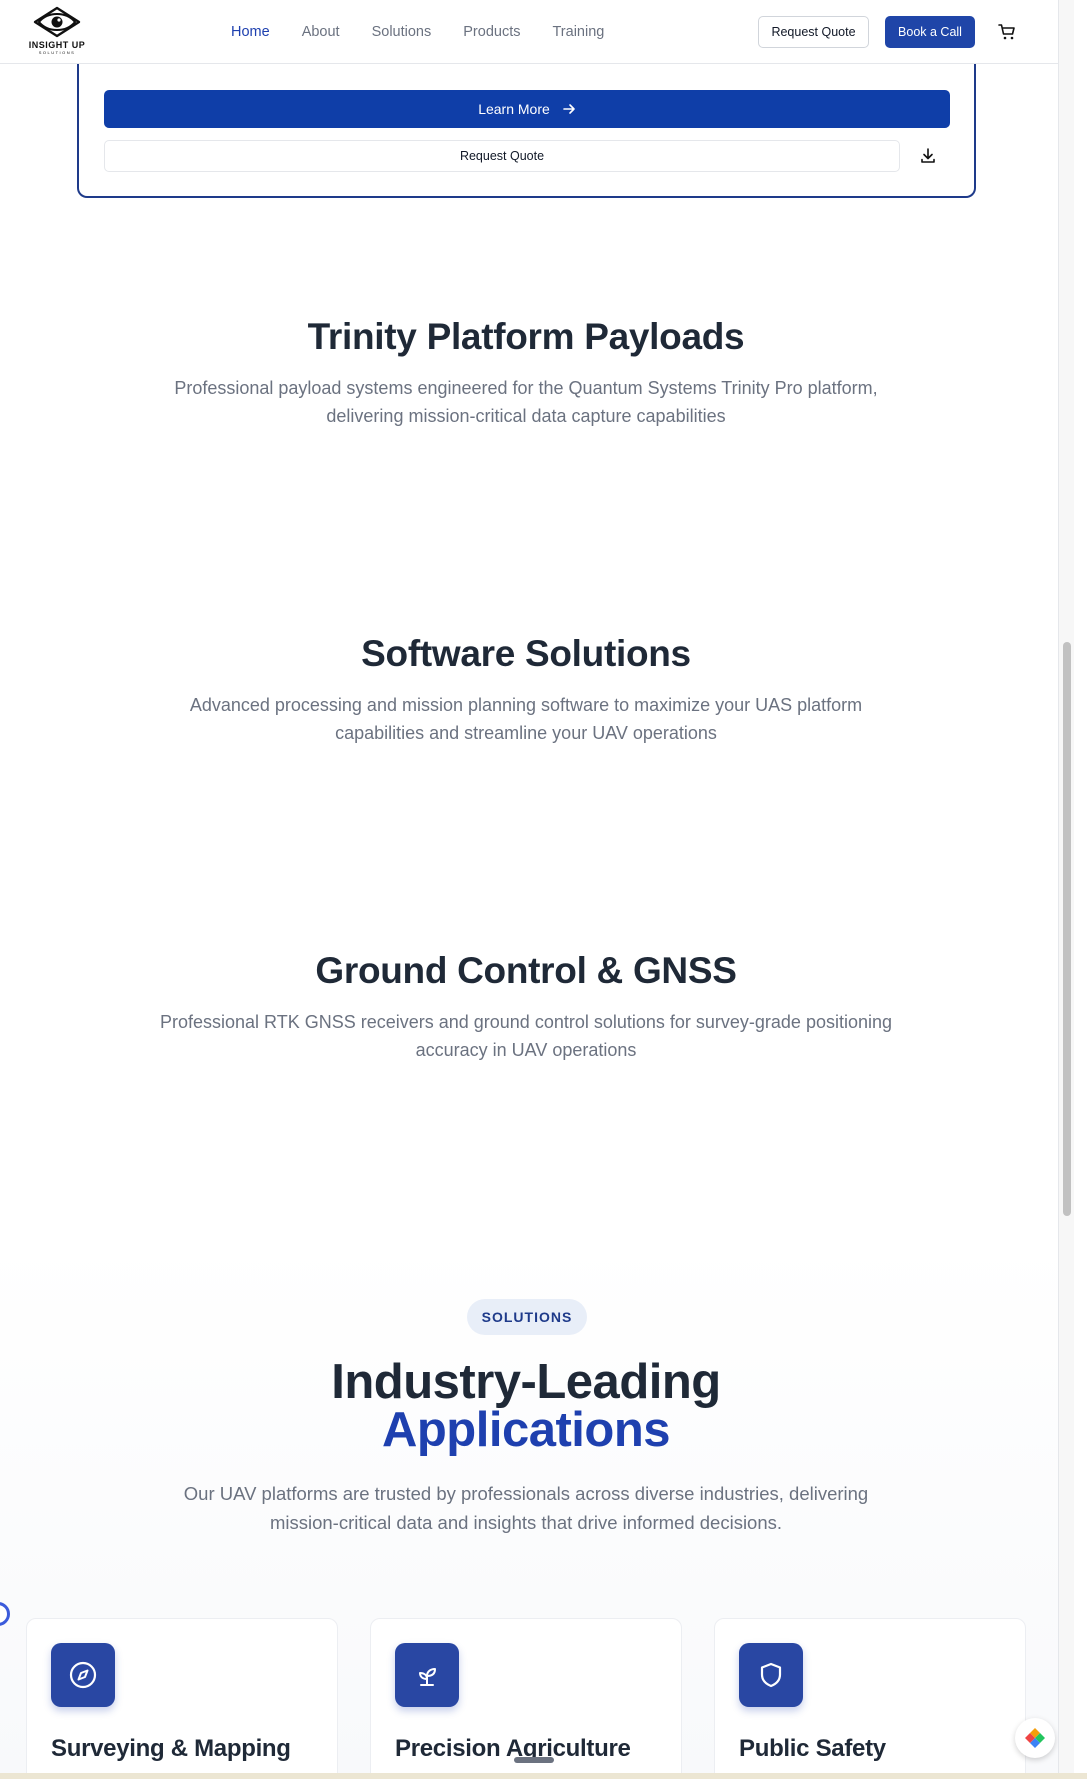 The width and height of the screenshot is (1087, 1779). I want to click on scroll-indicator, so click(534, 1760).